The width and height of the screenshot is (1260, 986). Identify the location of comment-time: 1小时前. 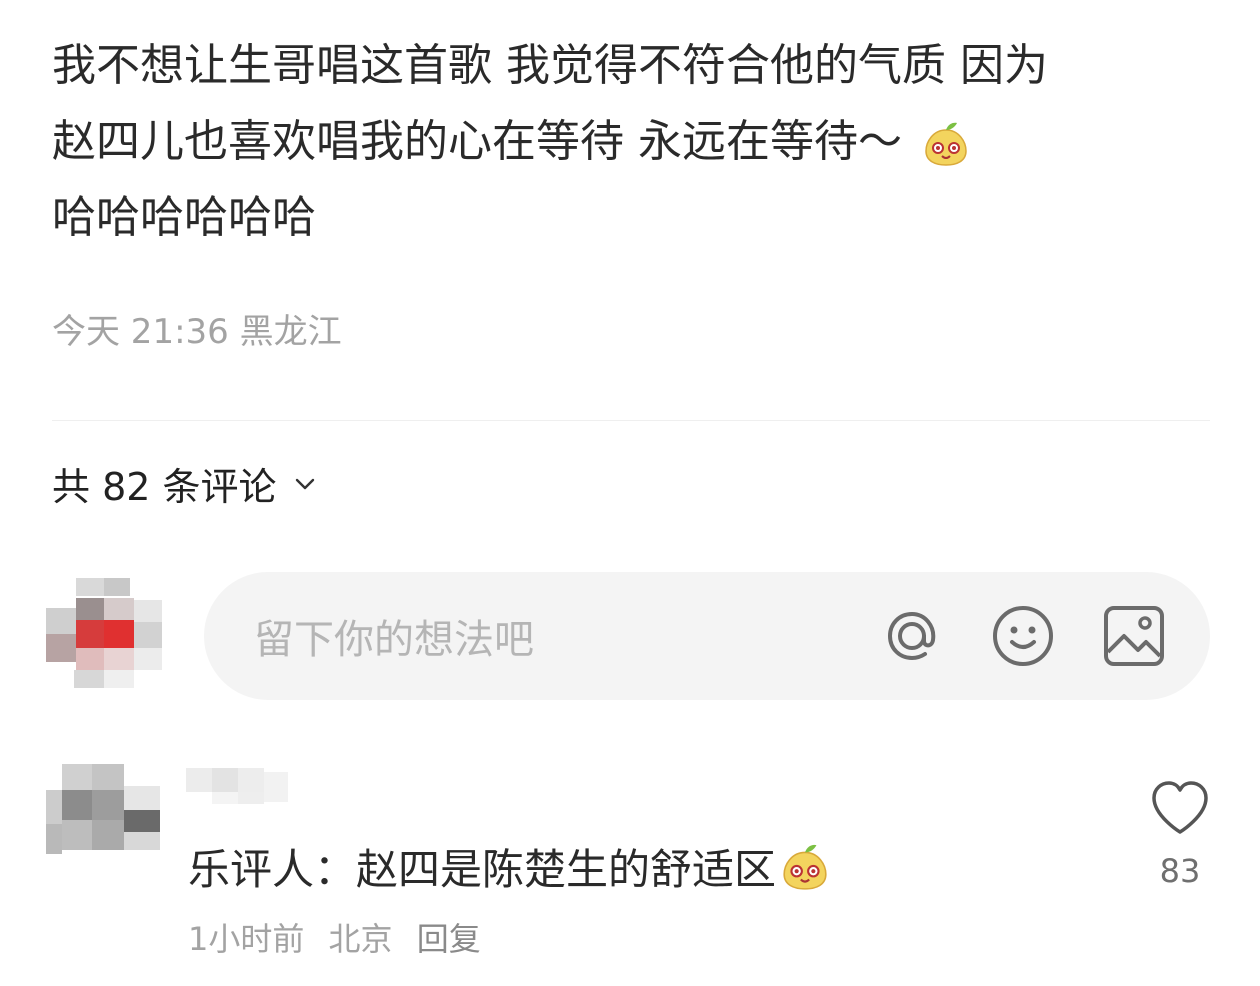
(246, 939).